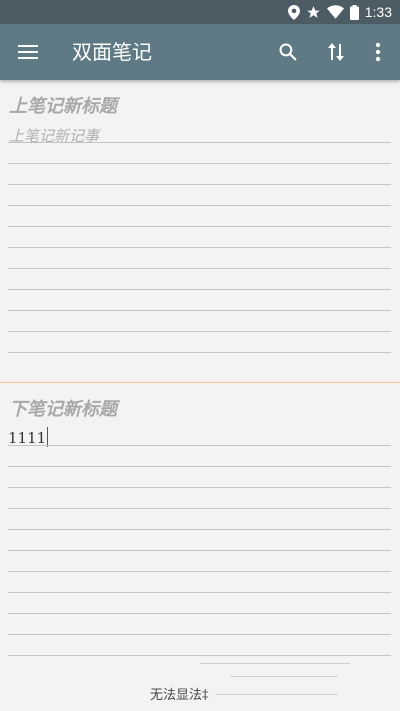 Image resolution: width=400 pixels, height=711 pixels. What do you see at coordinates (48, 437) in the screenshot?
I see `text-caret` at bounding box center [48, 437].